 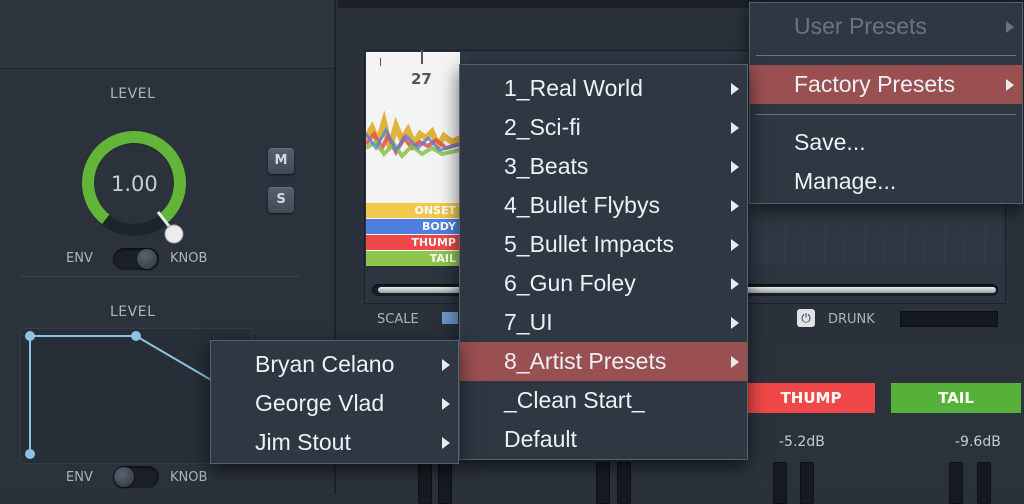 What do you see at coordinates (802, 442) in the screenshot?
I see `thump-db-value: -5.2dB` at bounding box center [802, 442].